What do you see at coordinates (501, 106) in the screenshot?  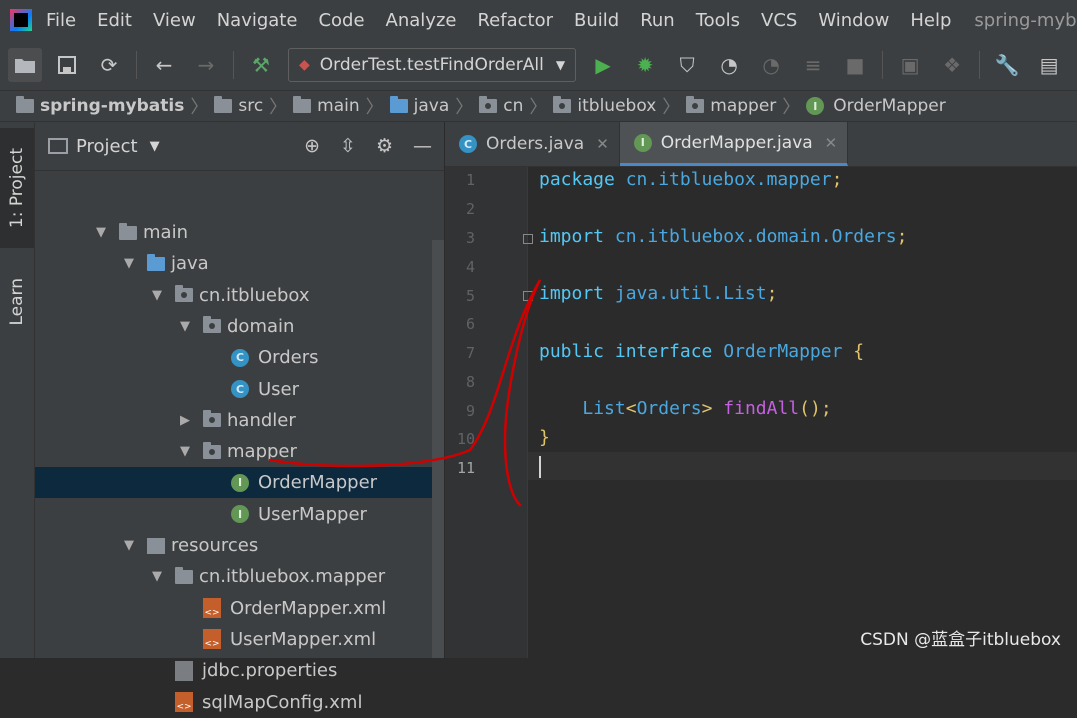 I see `breadcrumb-cn: cn` at bounding box center [501, 106].